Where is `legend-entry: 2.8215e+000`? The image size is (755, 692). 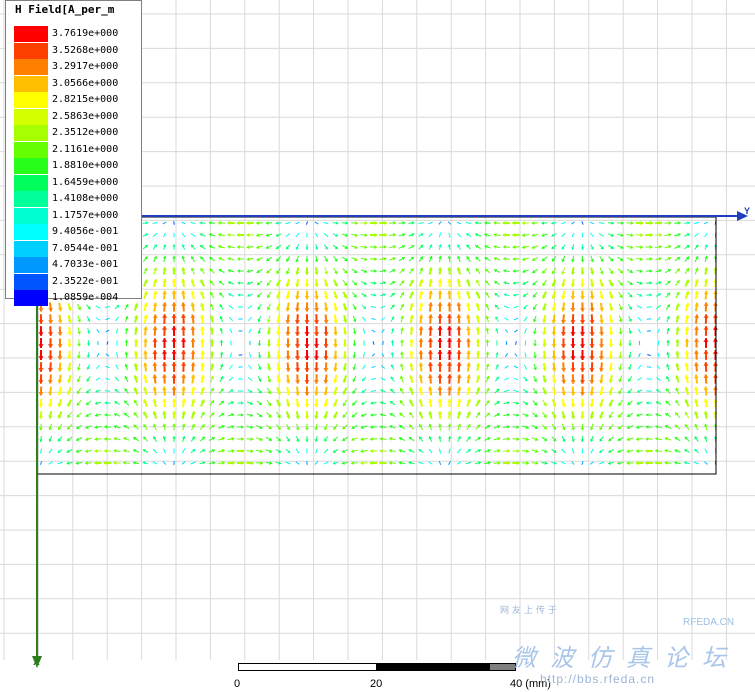
legend-entry: 2.8215e+000 is located at coordinates (77, 100).